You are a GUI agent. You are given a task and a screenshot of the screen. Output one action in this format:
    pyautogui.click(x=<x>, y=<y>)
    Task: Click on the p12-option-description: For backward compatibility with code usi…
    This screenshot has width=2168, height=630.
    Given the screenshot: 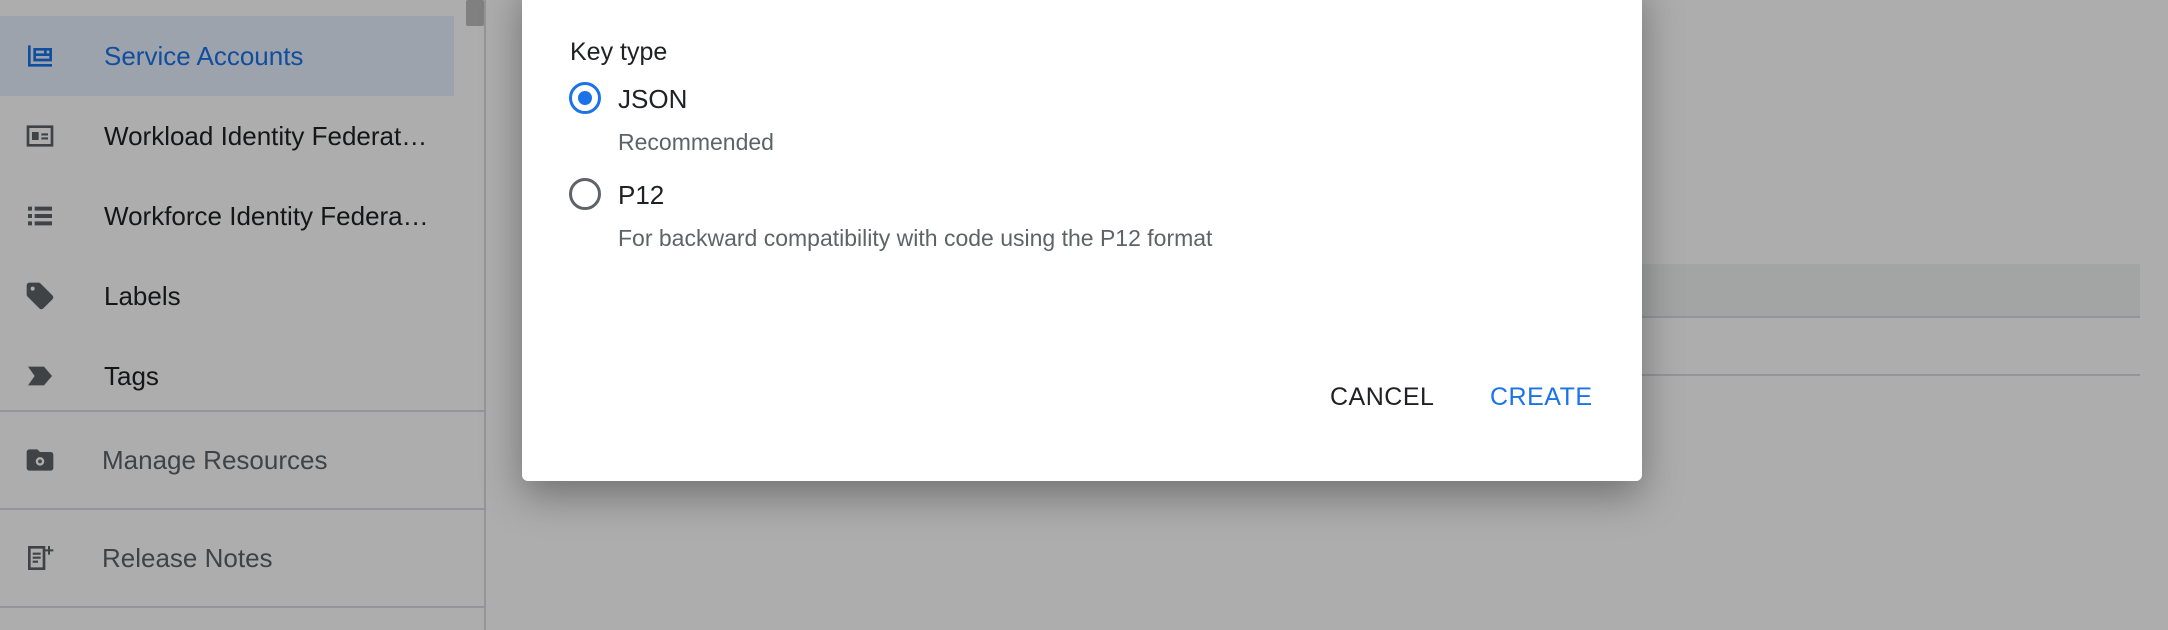 What is the action you would take?
    pyautogui.click(x=915, y=238)
    